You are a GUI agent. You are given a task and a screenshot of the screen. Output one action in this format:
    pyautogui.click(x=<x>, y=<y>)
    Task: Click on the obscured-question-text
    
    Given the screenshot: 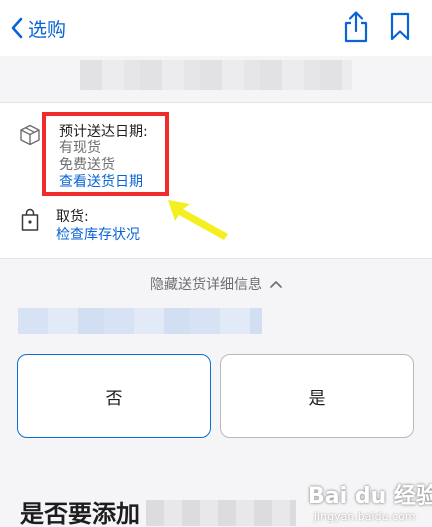 What is the action you would take?
    pyautogui.click(x=221, y=513)
    